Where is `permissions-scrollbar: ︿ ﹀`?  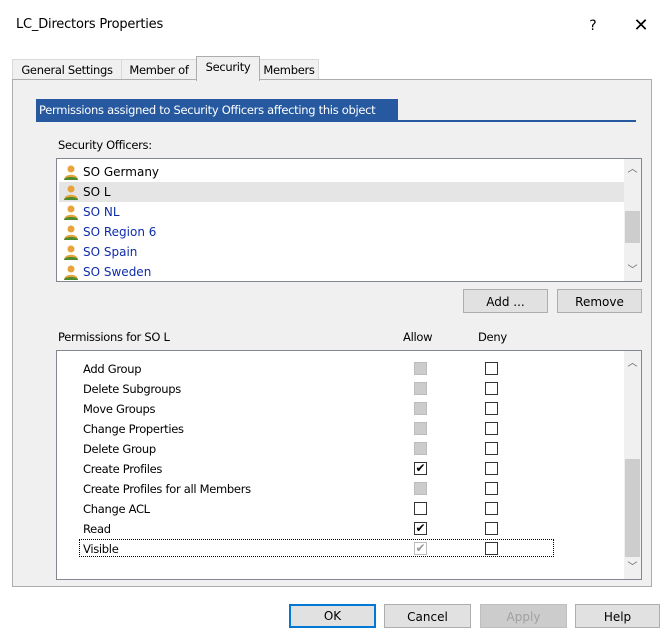 permissions-scrollbar: ︿ ﹀ is located at coordinates (632, 465).